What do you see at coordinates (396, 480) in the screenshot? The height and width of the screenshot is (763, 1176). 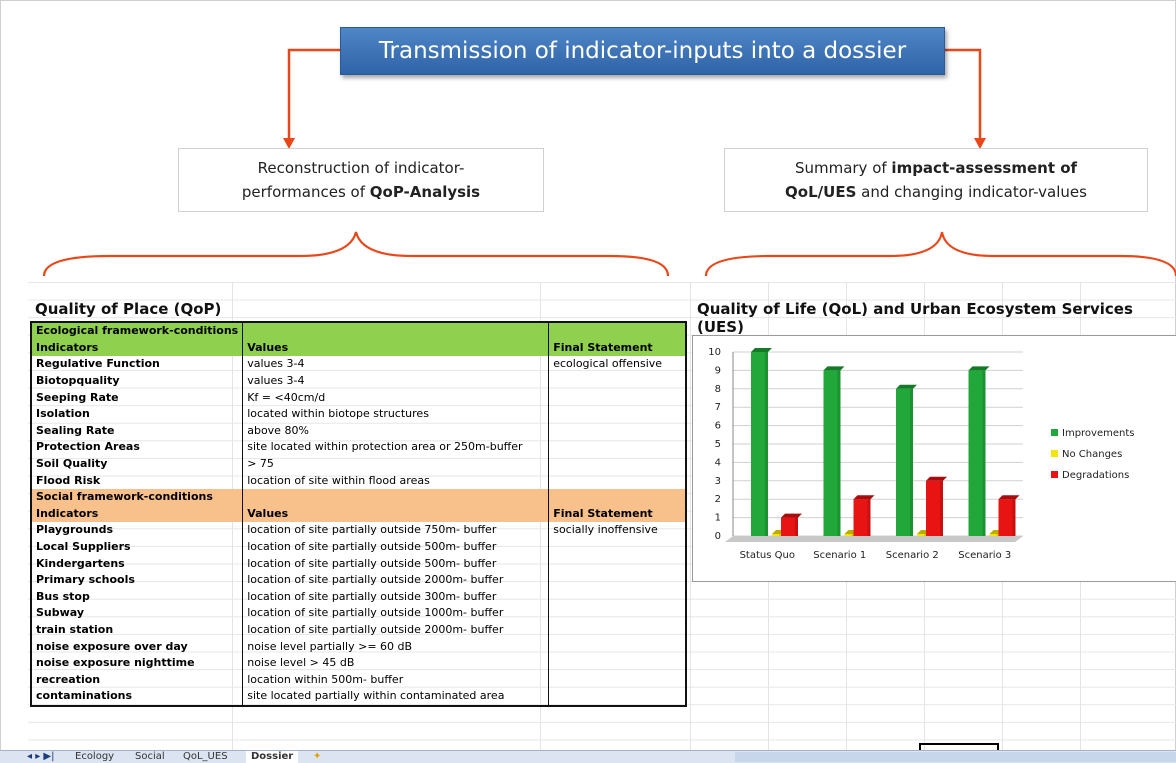 I see `table-row-cell: location of site within flood areas` at bounding box center [396, 480].